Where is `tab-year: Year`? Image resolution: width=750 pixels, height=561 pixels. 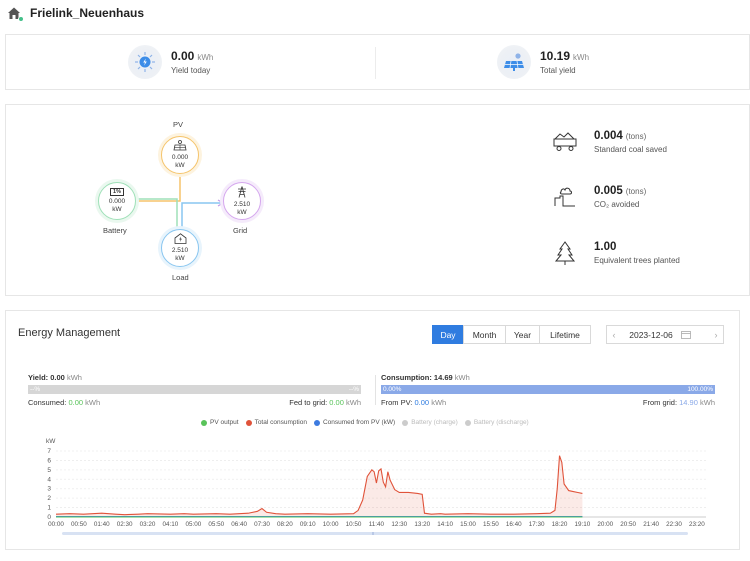 tab-year: Year is located at coordinates (522, 334).